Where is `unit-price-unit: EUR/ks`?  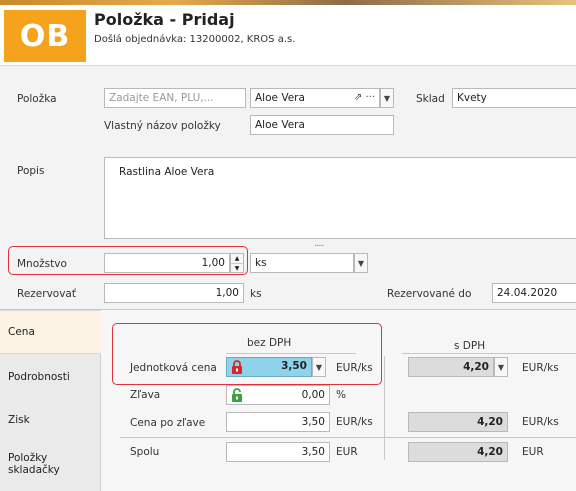 unit-price-unit: EUR/ks is located at coordinates (354, 368).